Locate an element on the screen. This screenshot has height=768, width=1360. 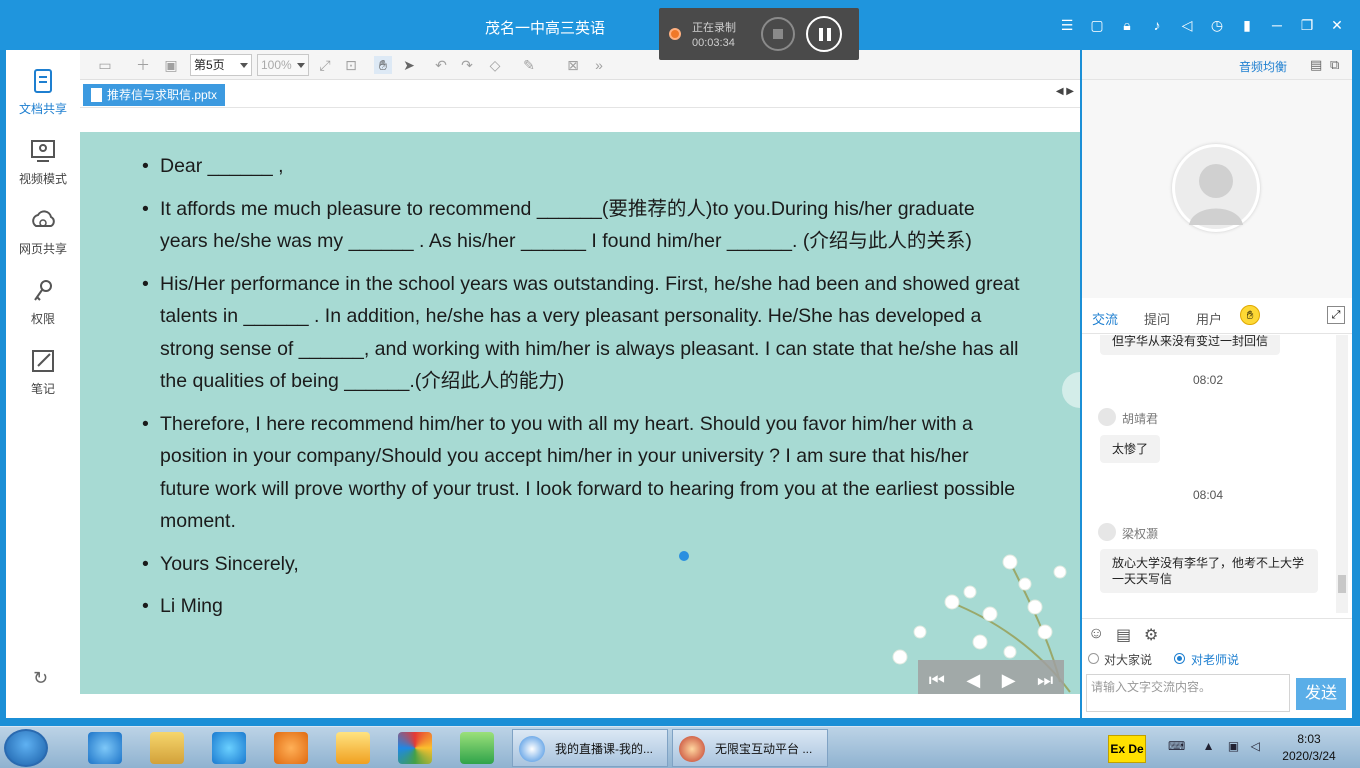
crop-icon: ⊠ is located at coordinates (573, 65).